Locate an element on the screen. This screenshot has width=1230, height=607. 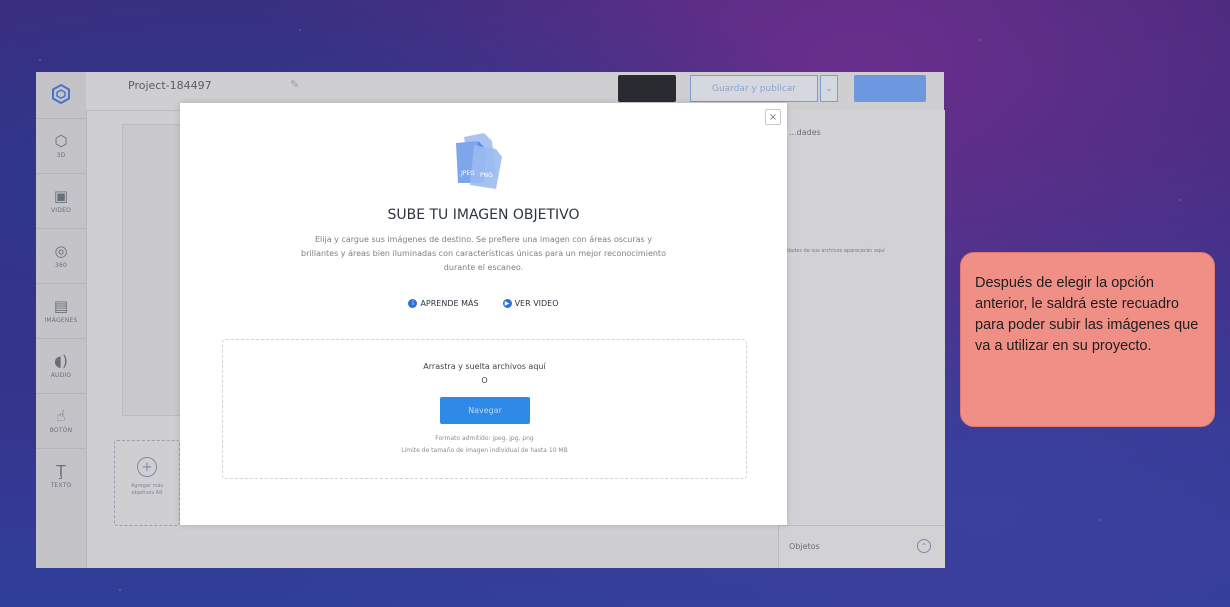
sidebar-item-text: Ţ TEXTO is located at coordinates (61, 475).